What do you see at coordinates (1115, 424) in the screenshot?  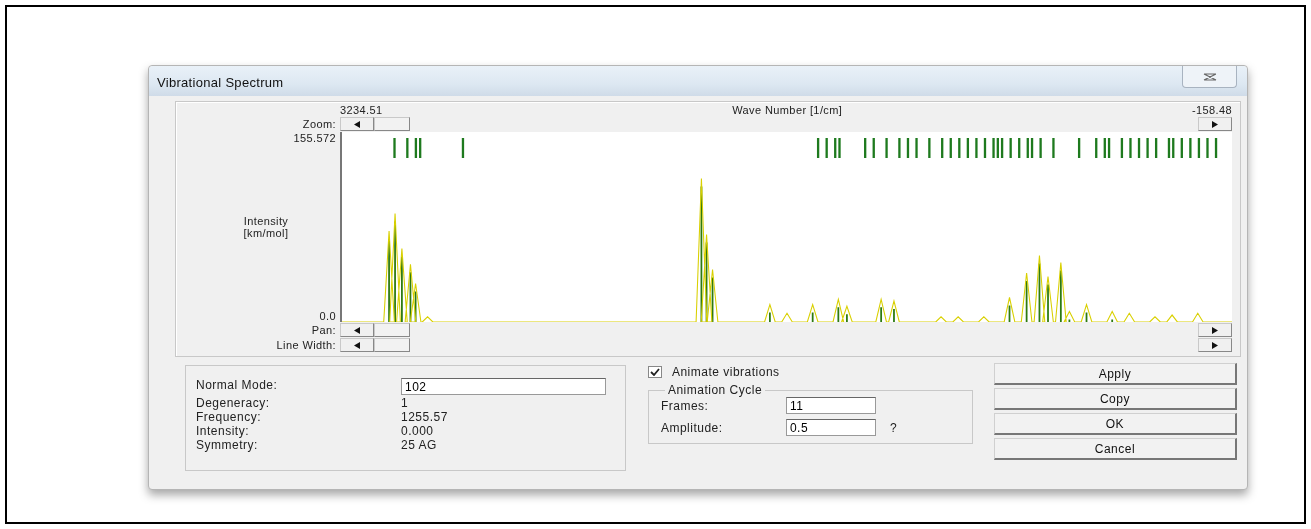 I see `dialog-button: OK` at bounding box center [1115, 424].